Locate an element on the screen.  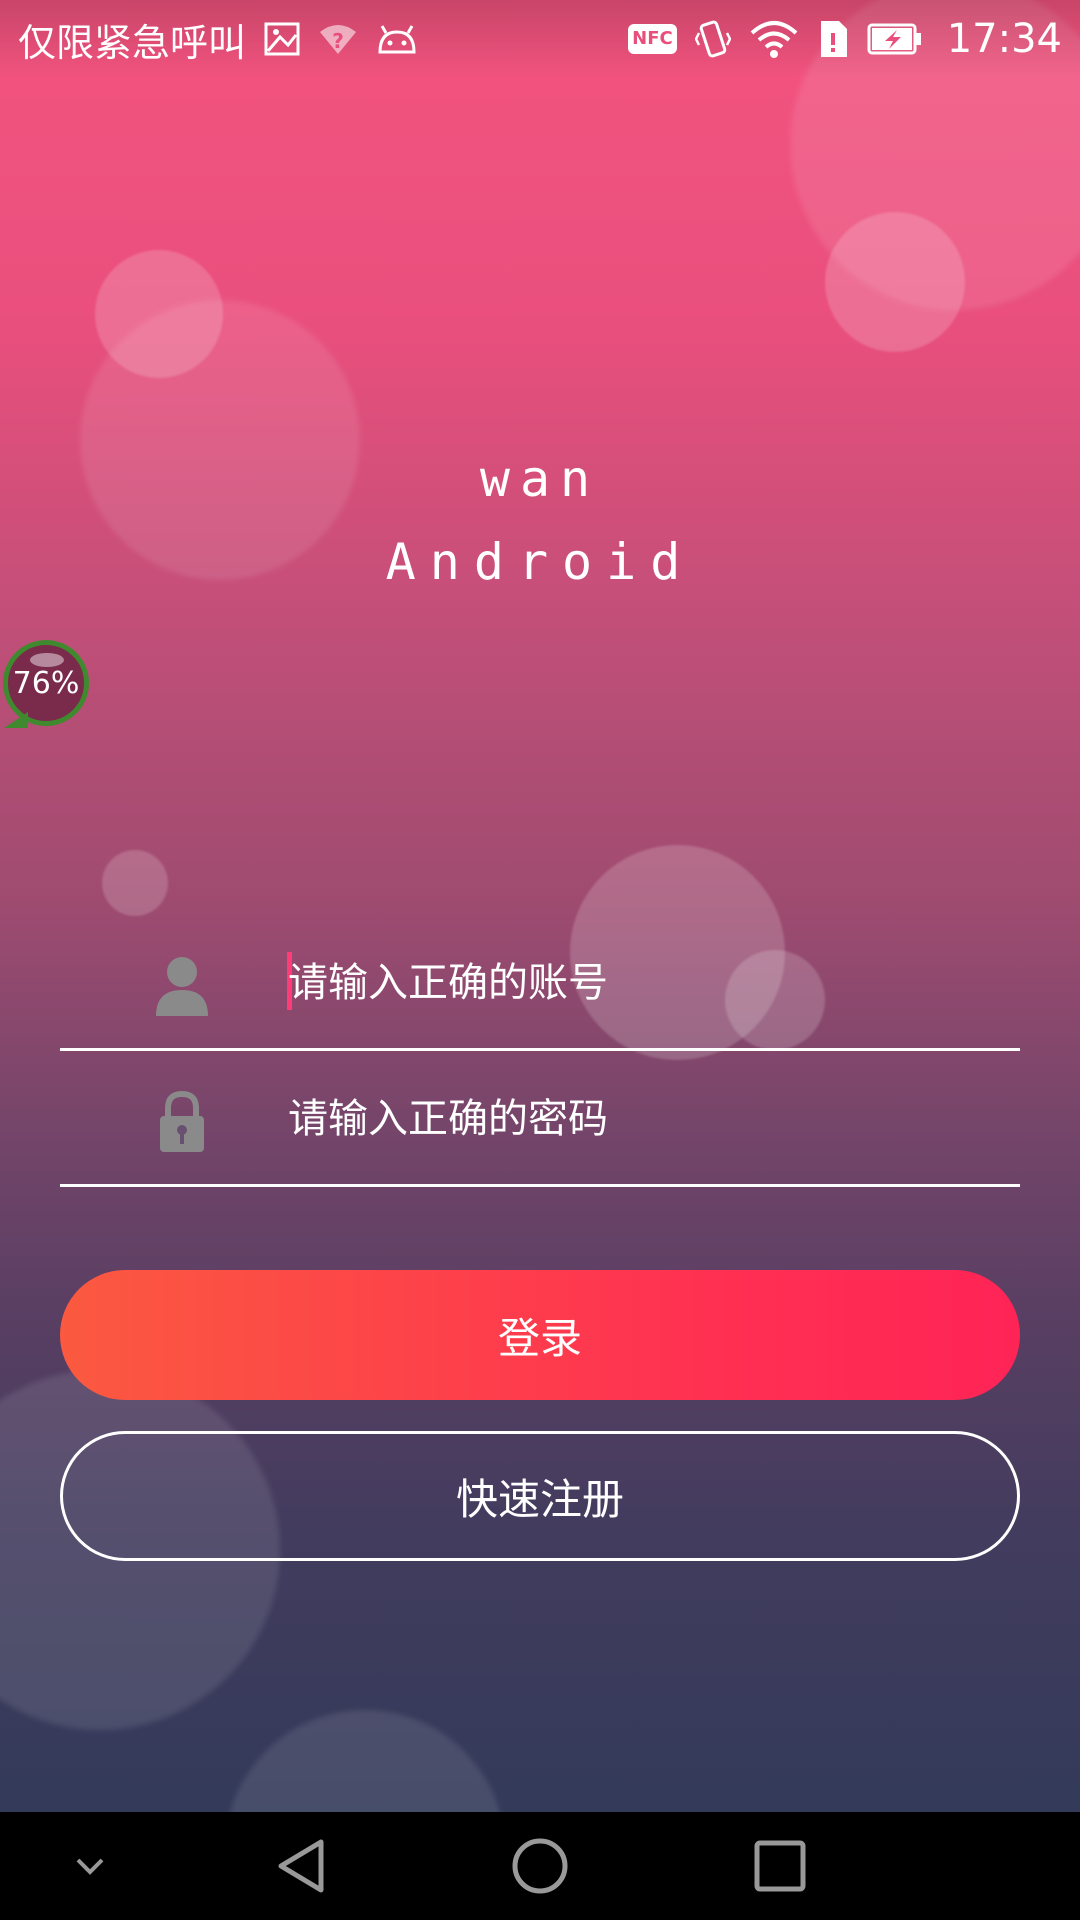
floating-memory-widget: 76% is located at coordinates (46, 683).